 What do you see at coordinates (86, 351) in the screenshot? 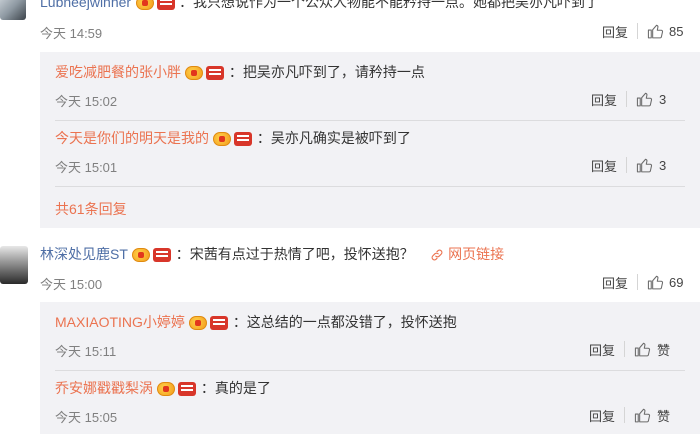
I see `reply-time: 今天 15:11` at bounding box center [86, 351].